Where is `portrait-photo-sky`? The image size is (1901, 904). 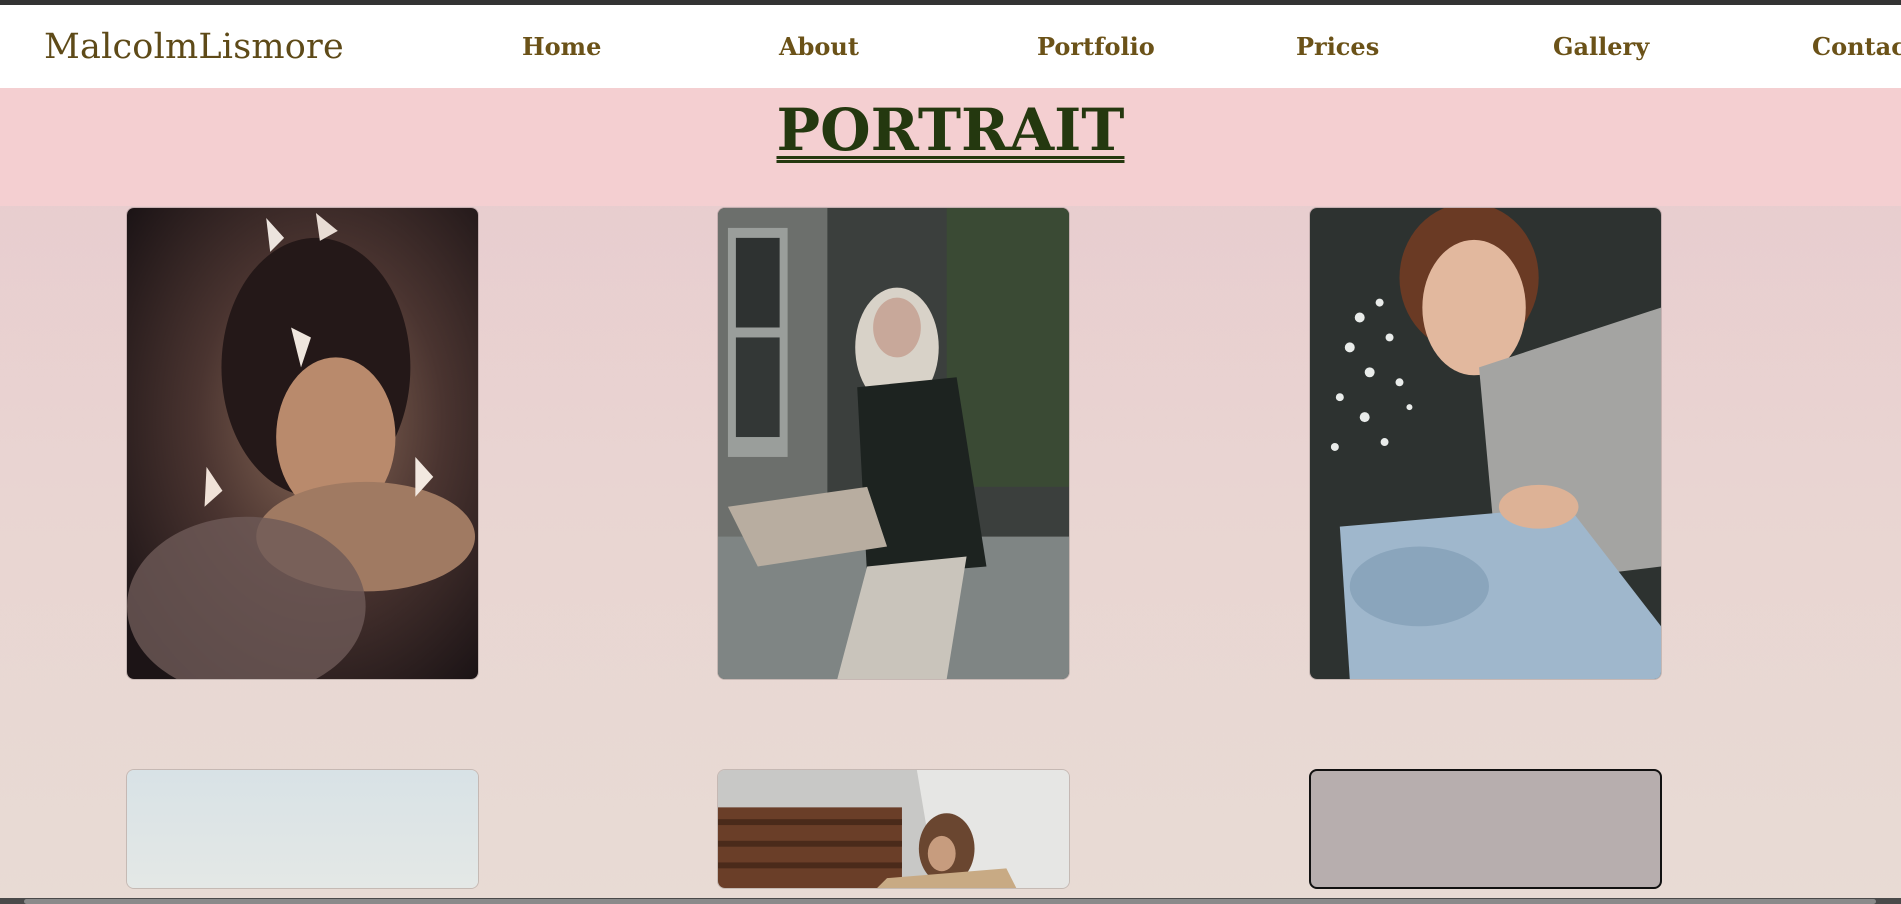 portrait-photo-sky is located at coordinates (302, 829).